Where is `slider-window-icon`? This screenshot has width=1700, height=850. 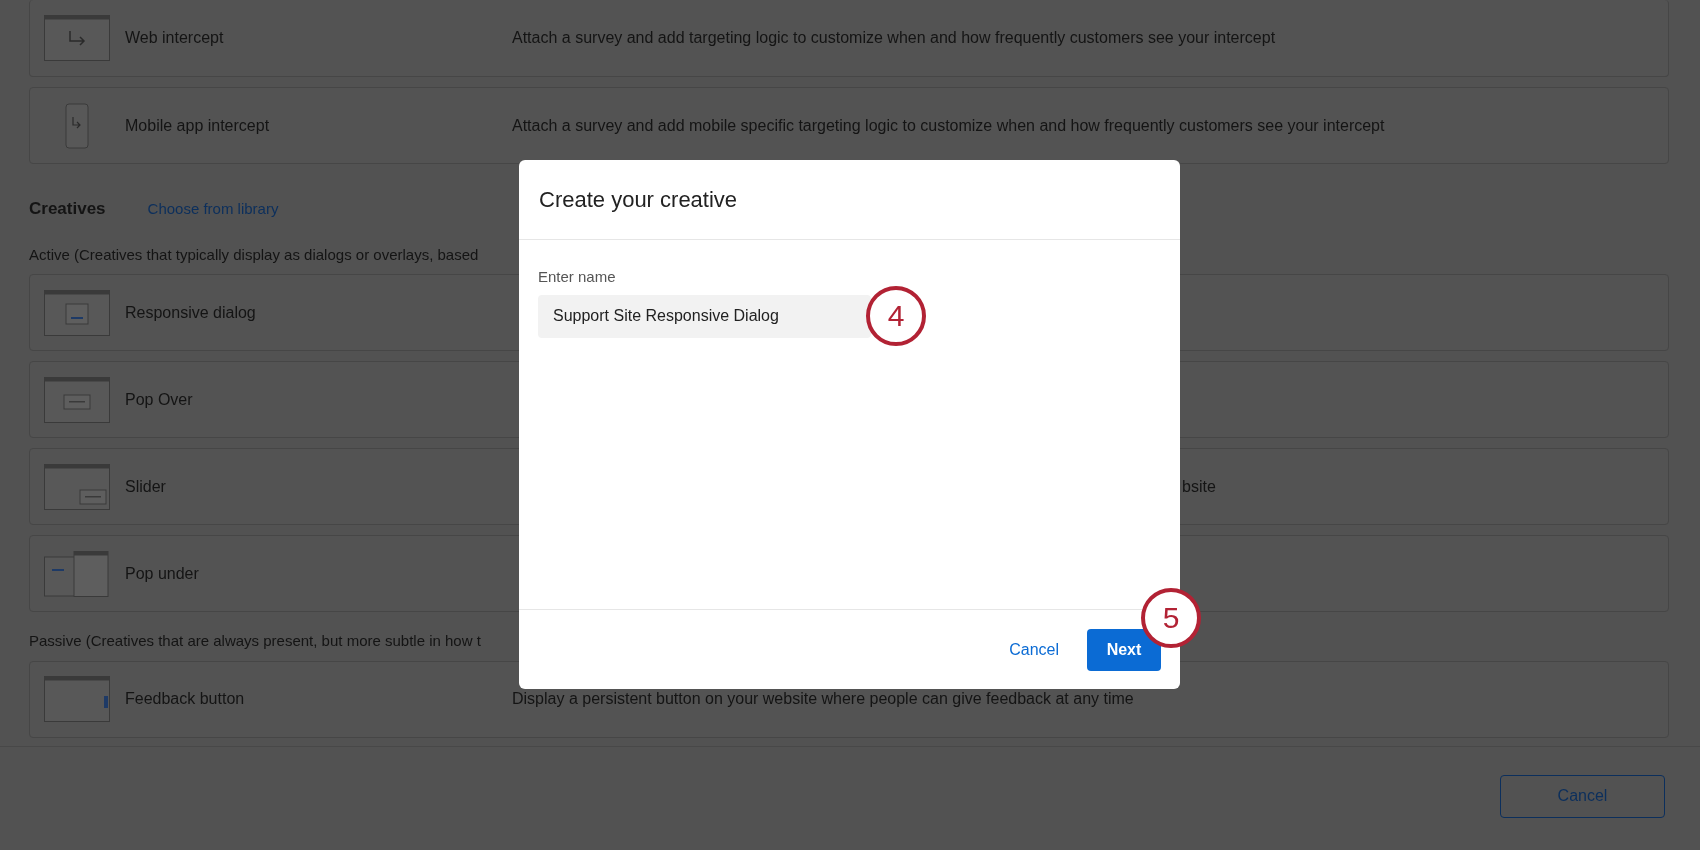
slider-window-icon is located at coordinates (77, 486).